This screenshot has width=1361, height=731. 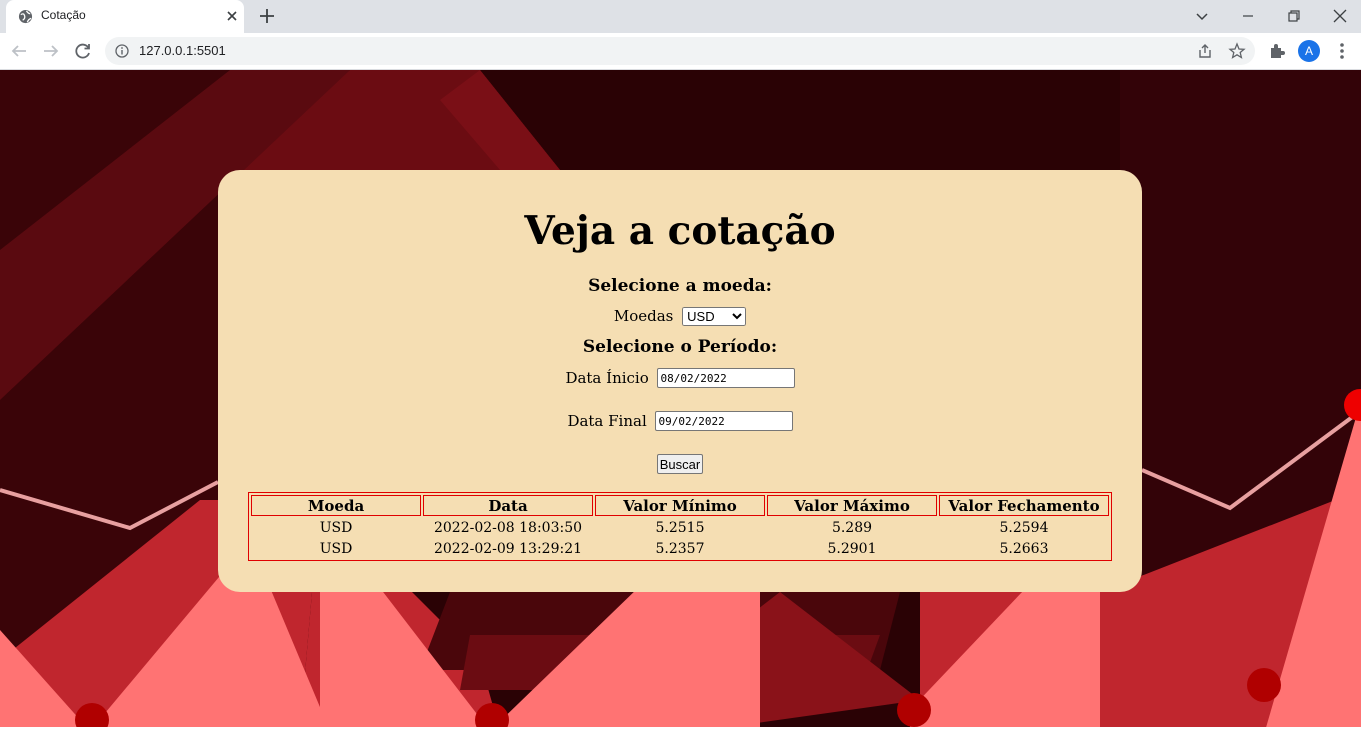 I want to click on table-cell: 5.289, so click(x=852, y=527).